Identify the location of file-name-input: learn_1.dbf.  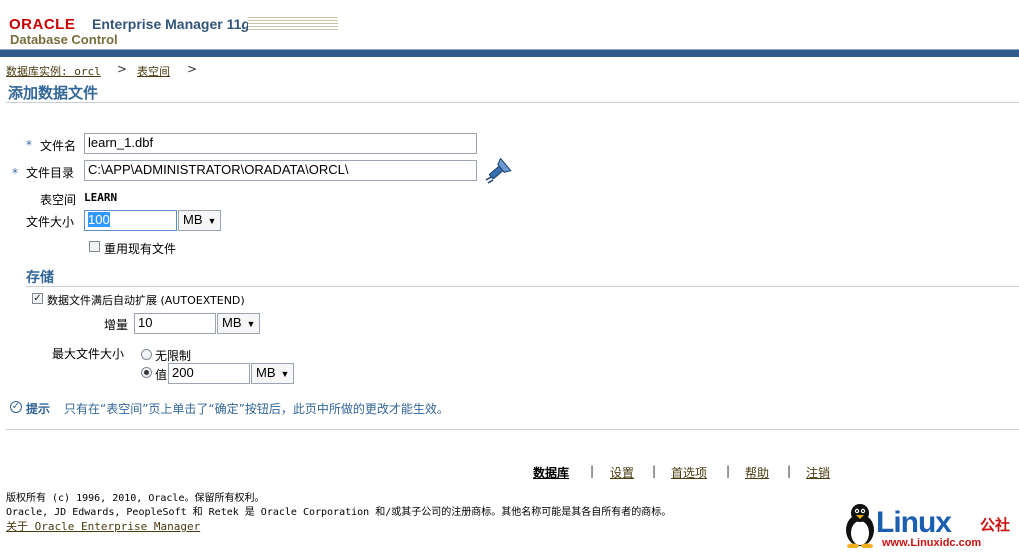
(280, 143).